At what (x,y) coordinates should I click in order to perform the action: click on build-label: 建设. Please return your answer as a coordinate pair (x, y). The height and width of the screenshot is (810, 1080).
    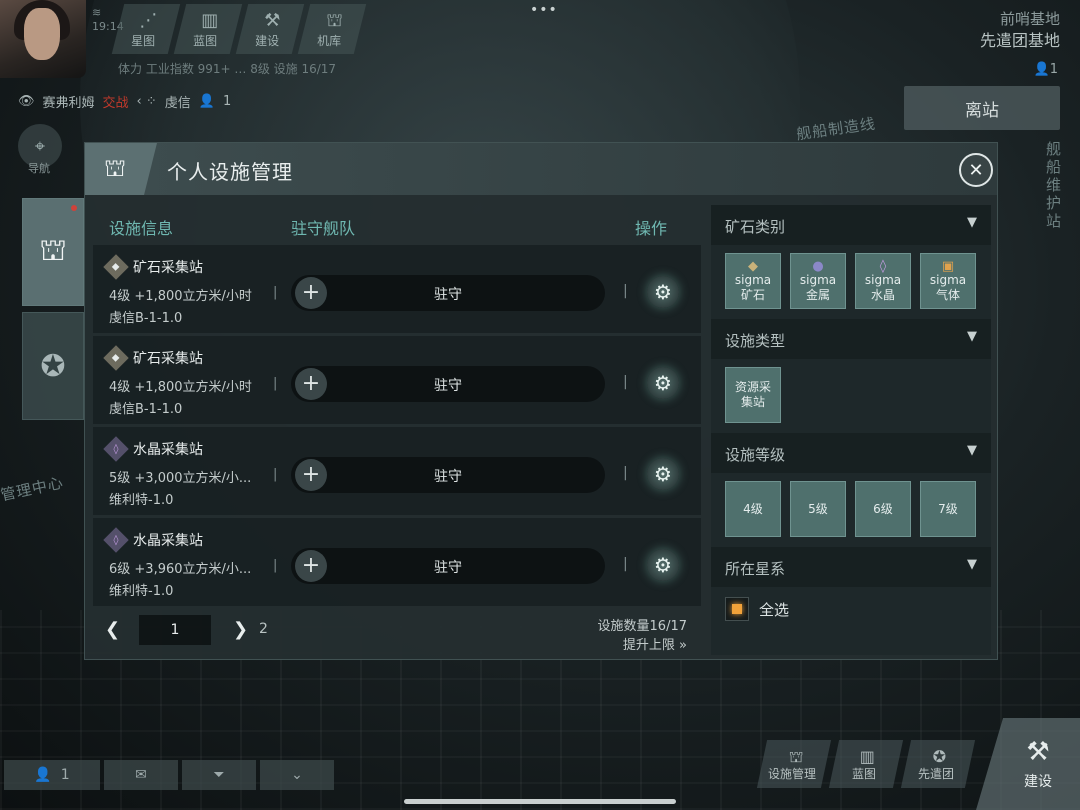
    Looking at the image, I should click on (1038, 782).